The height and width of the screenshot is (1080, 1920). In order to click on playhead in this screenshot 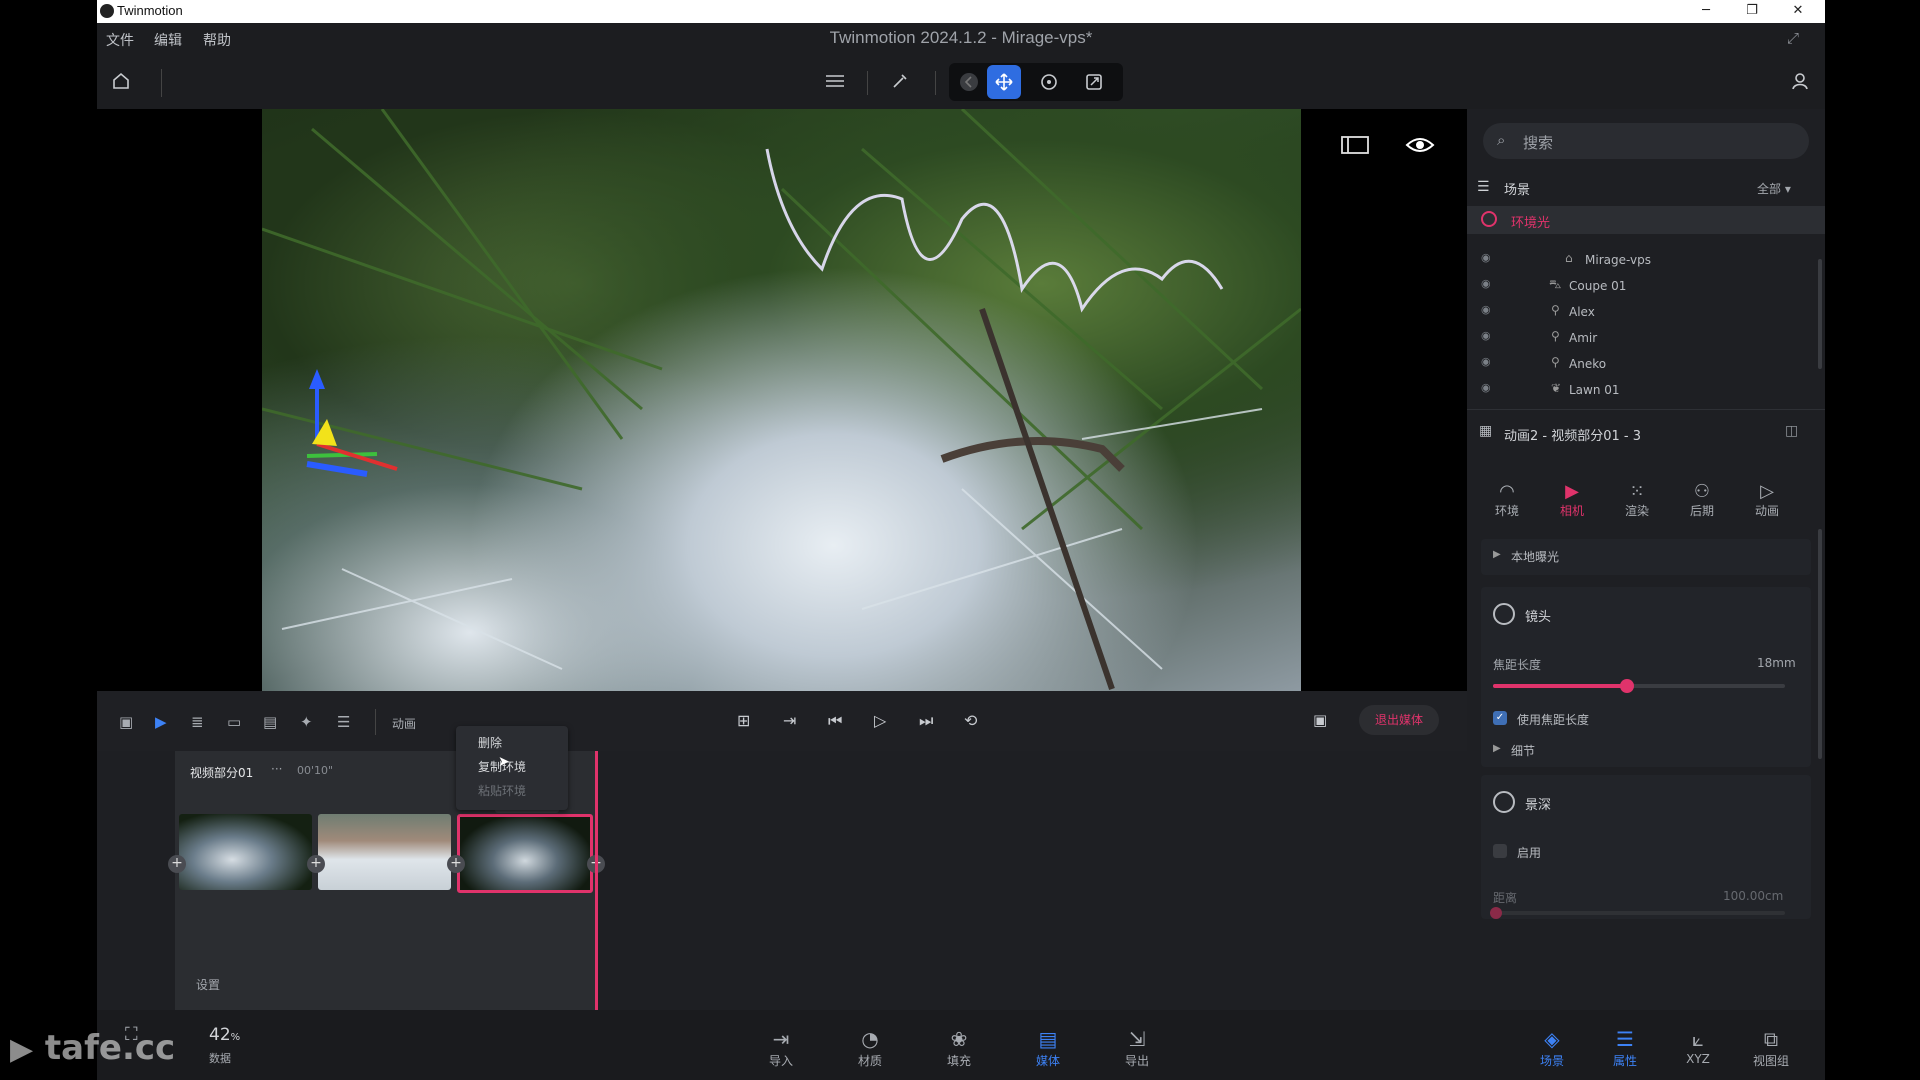, I will do `click(596, 880)`.